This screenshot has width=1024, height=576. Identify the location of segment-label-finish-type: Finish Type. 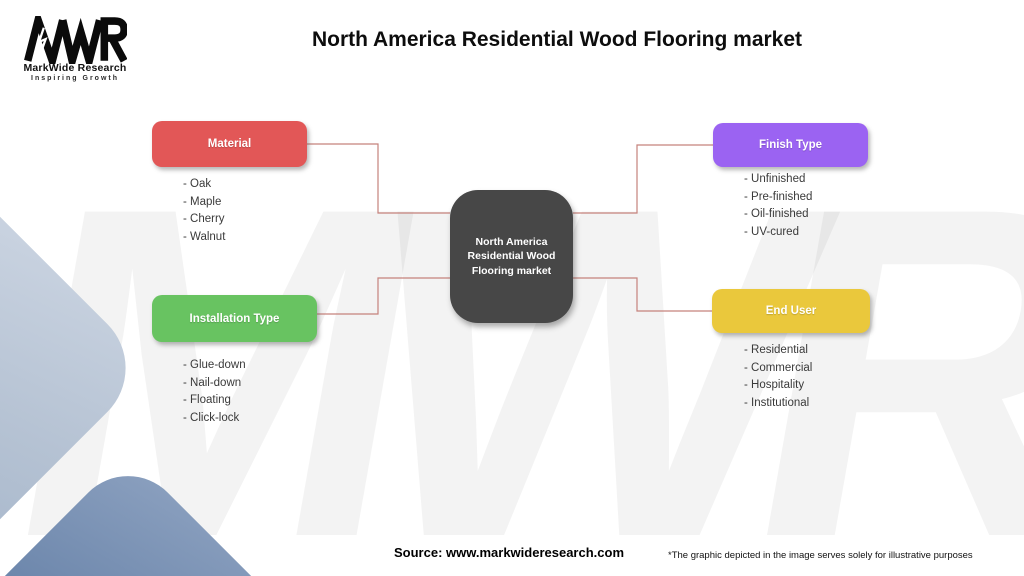
(790, 145).